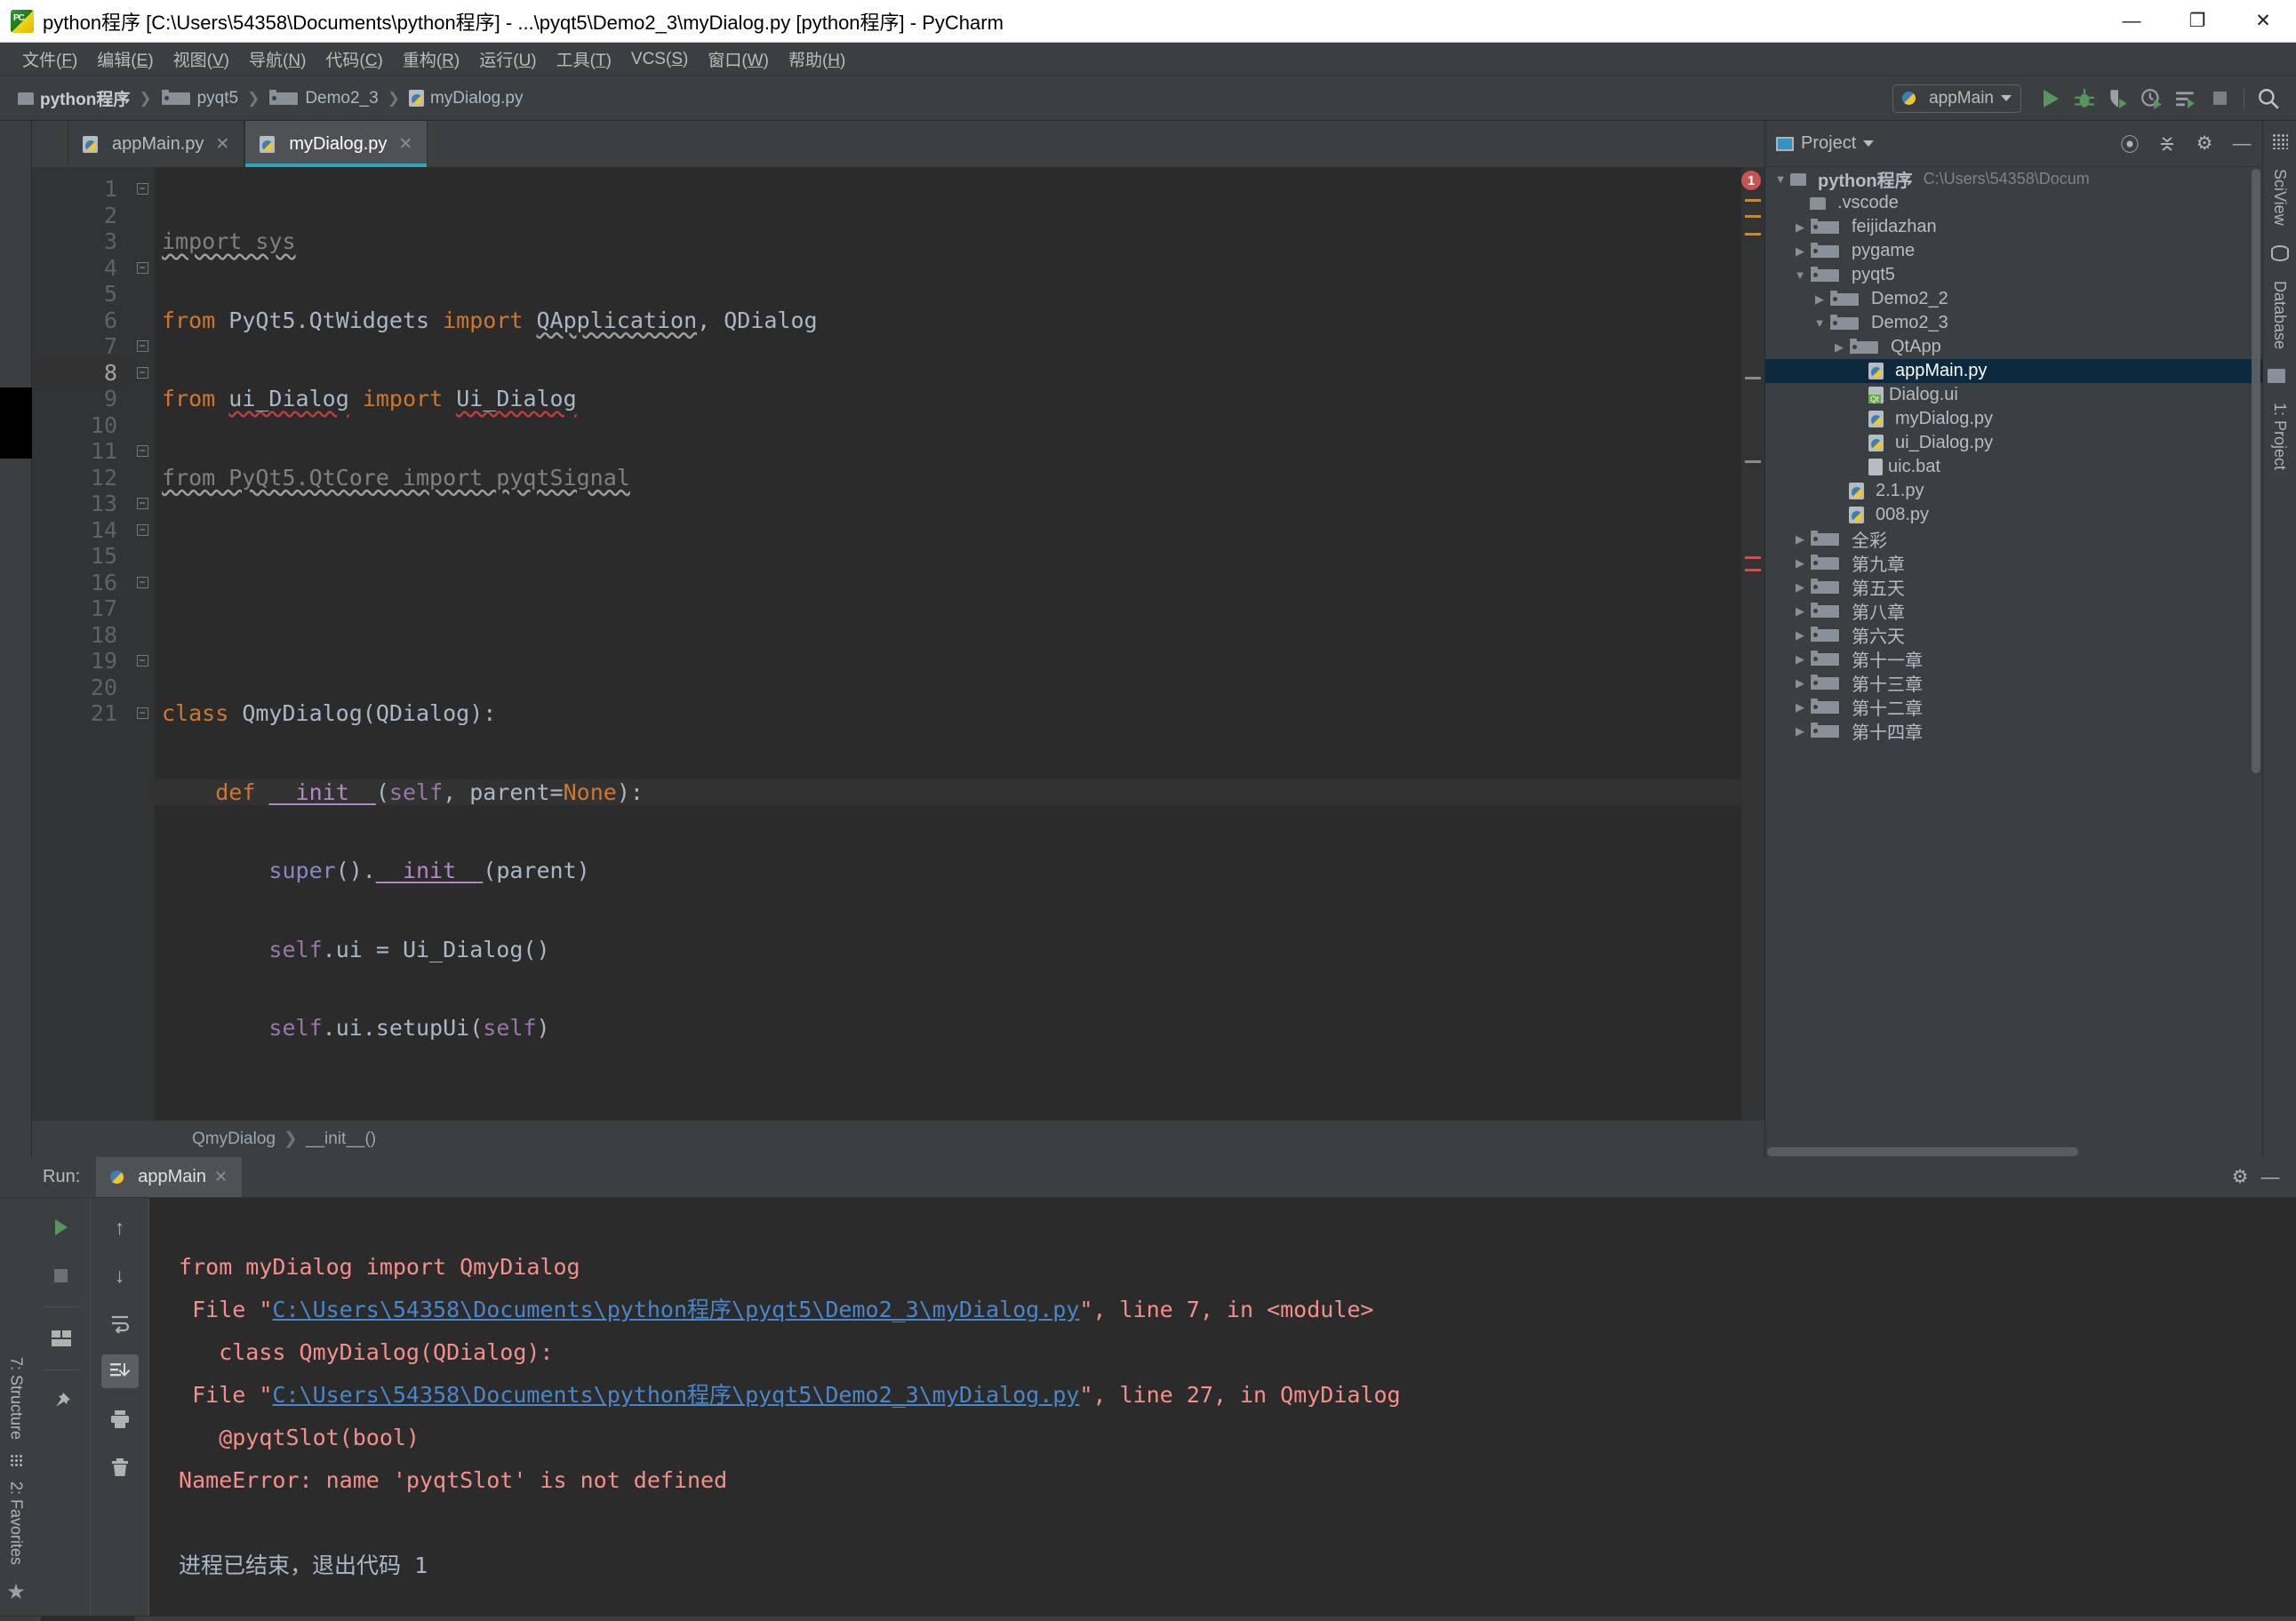 This screenshot has width=2296, height=1621. Describe the element at coordinates (1956, 98) in the screenshot. I see `run-configuration-selector: appMain` at that location.